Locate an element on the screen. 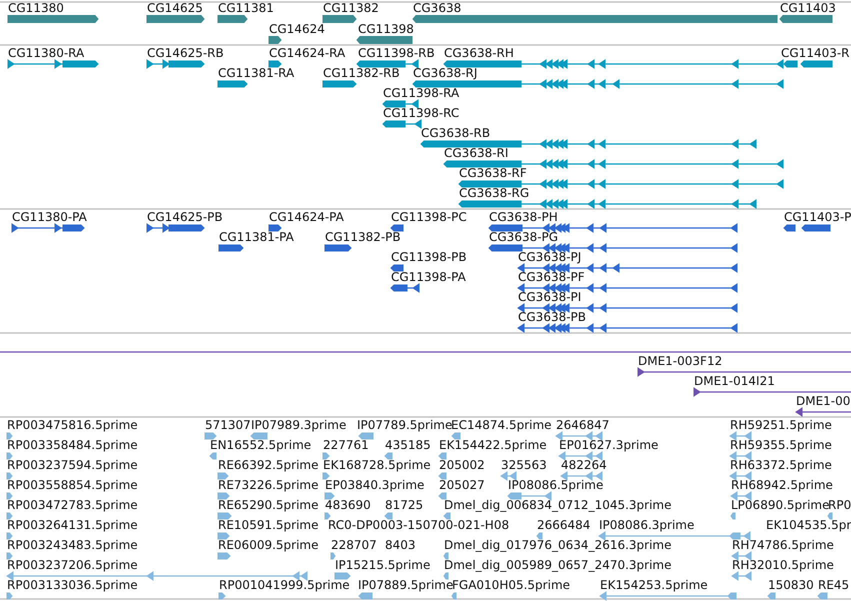 Image resolution: width=851 pixels, height=601 pixels. feature-label: EK154422.5prime is located at coordinates (493, 445).